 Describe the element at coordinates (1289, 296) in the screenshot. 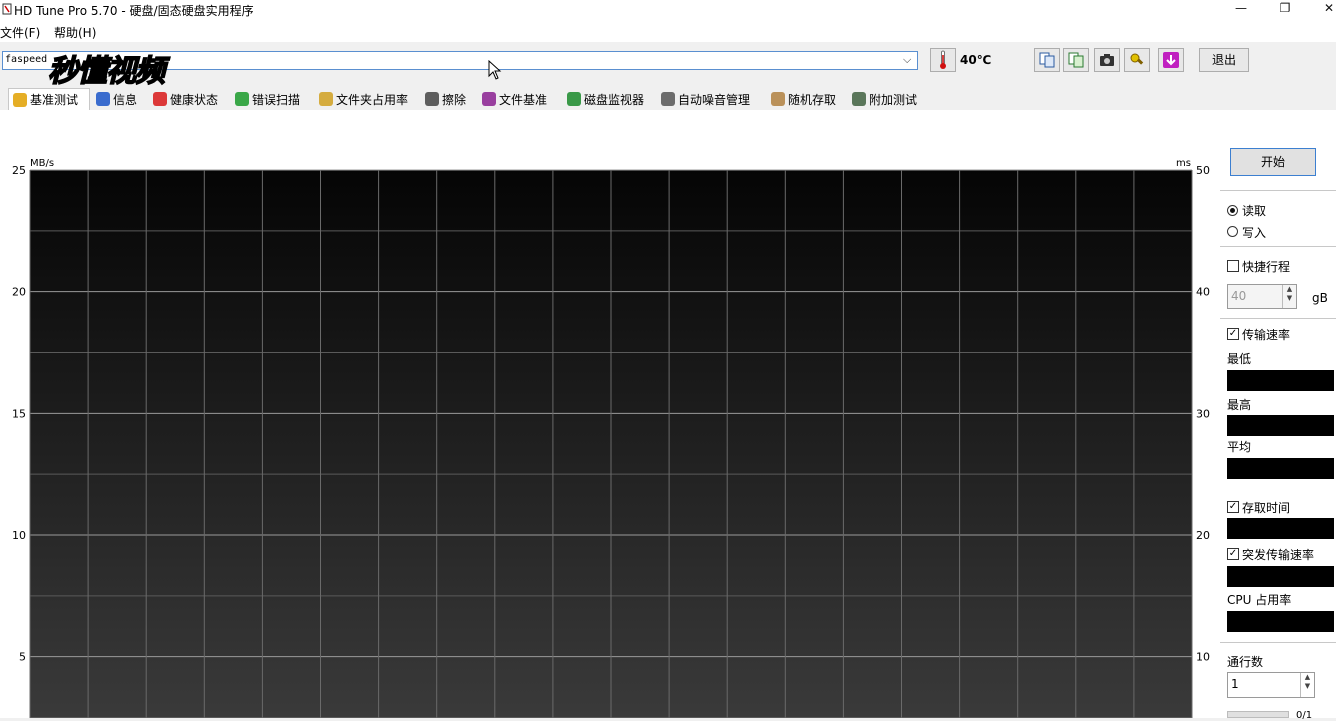

I see `short-stroke-spinner: ▲ ▼` at that location.